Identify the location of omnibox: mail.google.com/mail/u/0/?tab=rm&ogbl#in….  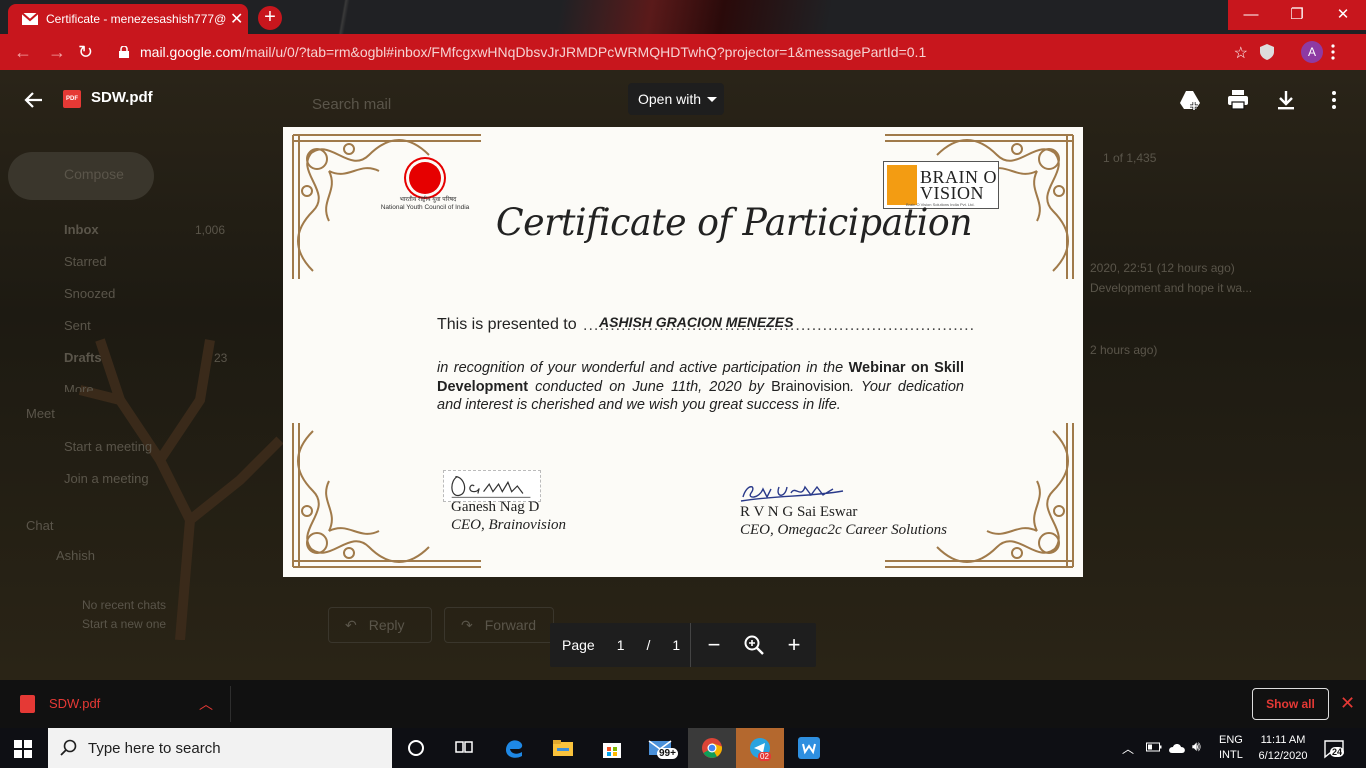
(678, 52).